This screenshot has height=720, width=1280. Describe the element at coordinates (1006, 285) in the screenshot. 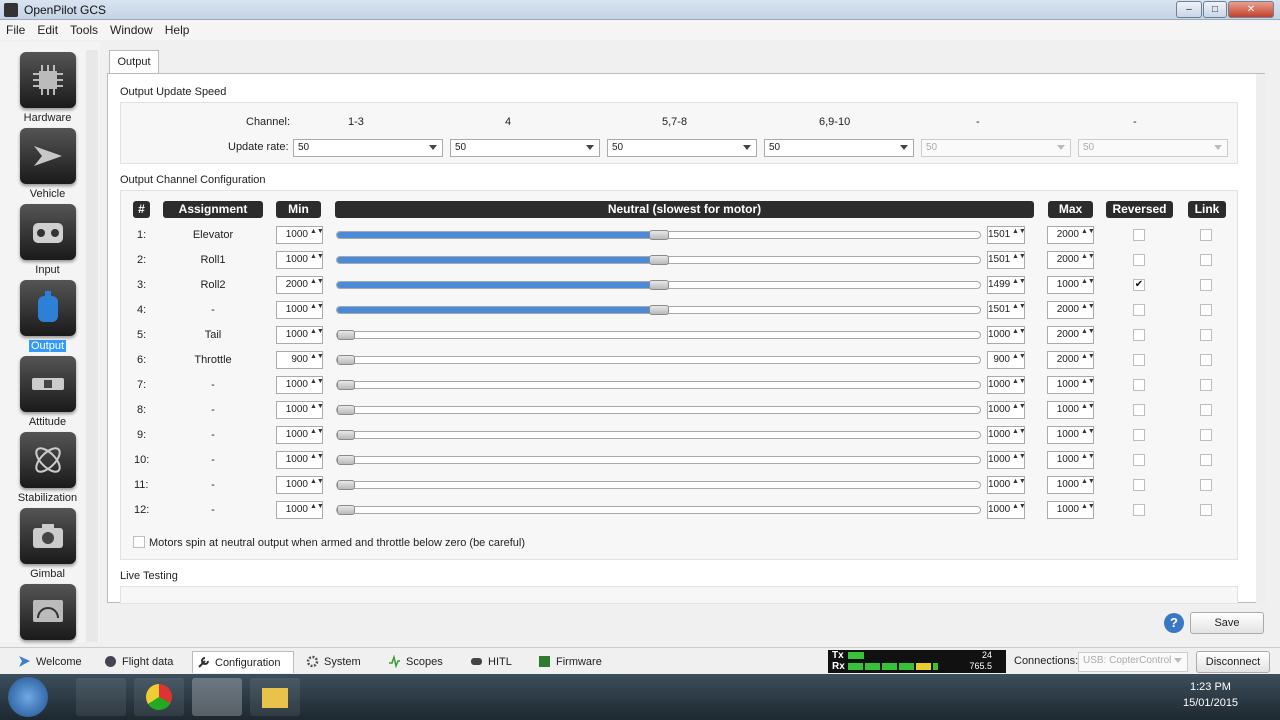

I see `neutral-spinbox: 1499 ▲▼` at that location.